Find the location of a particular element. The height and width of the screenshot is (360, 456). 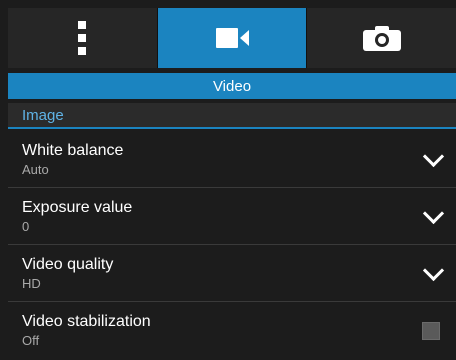

setting-value: Off is located at coordinates (31, 340).